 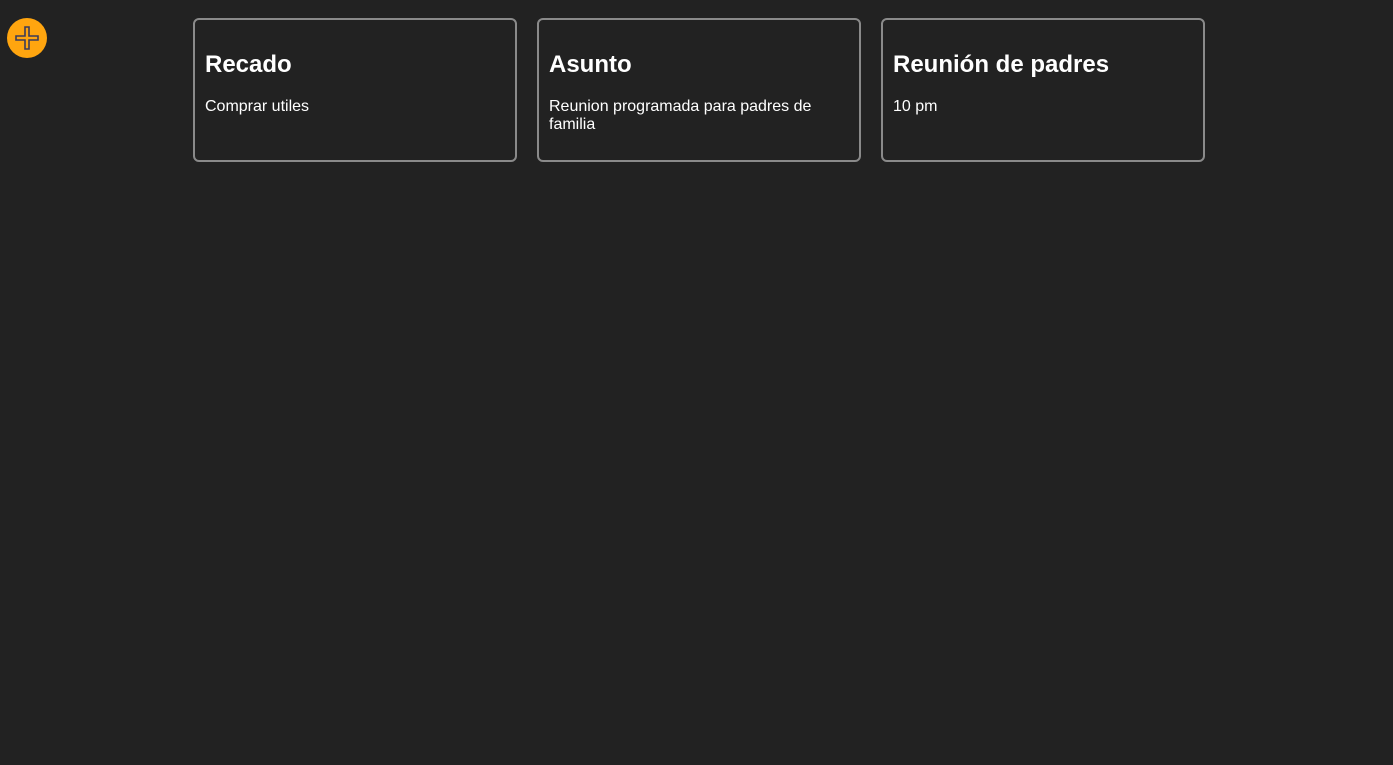 What do you see at coordinates (257, 106) in the screenshot?
I see `note-body: Comprar utiles` at bounding box center [257, 106].